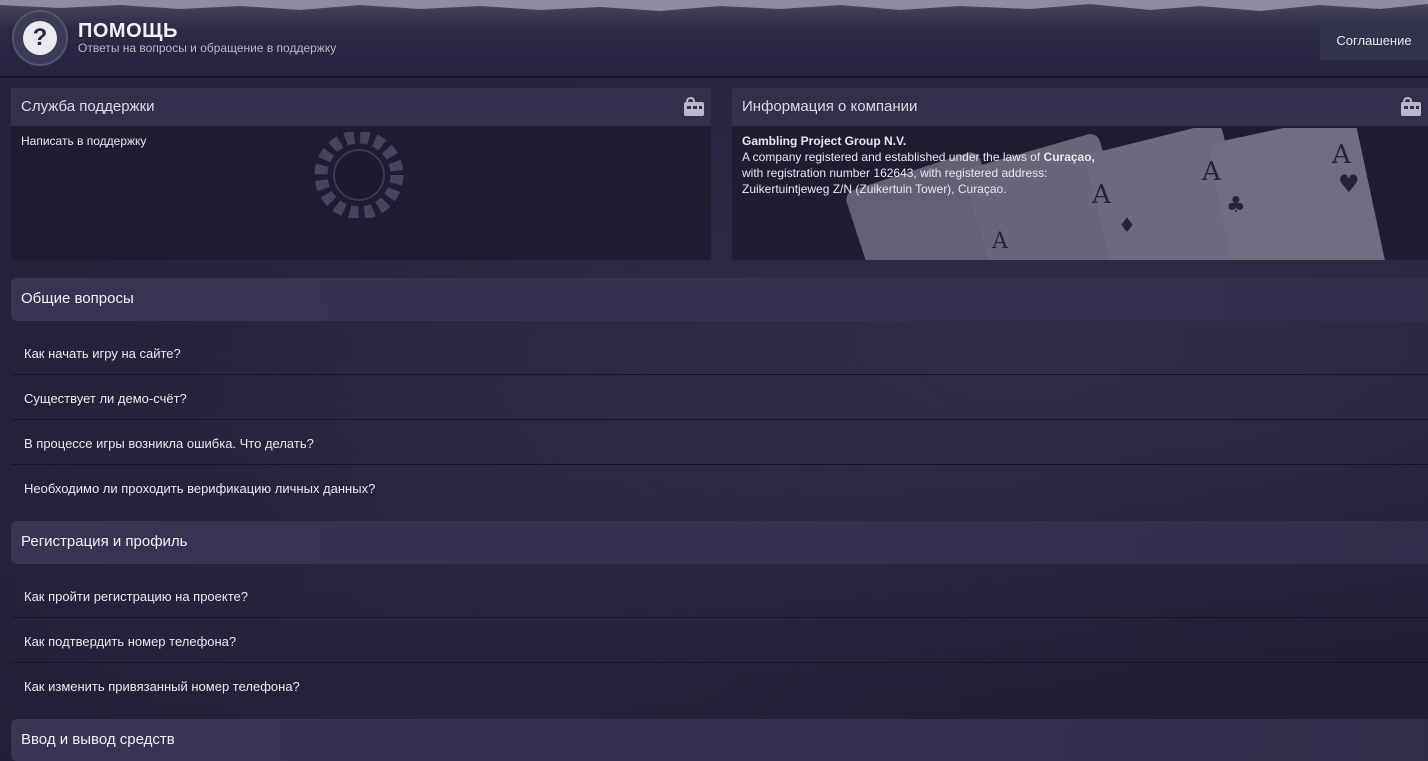 The height and width of the screenshot is (761, 1428). I want to click on section-header-payments: Ввод и вывод средств, so click(719, 740).